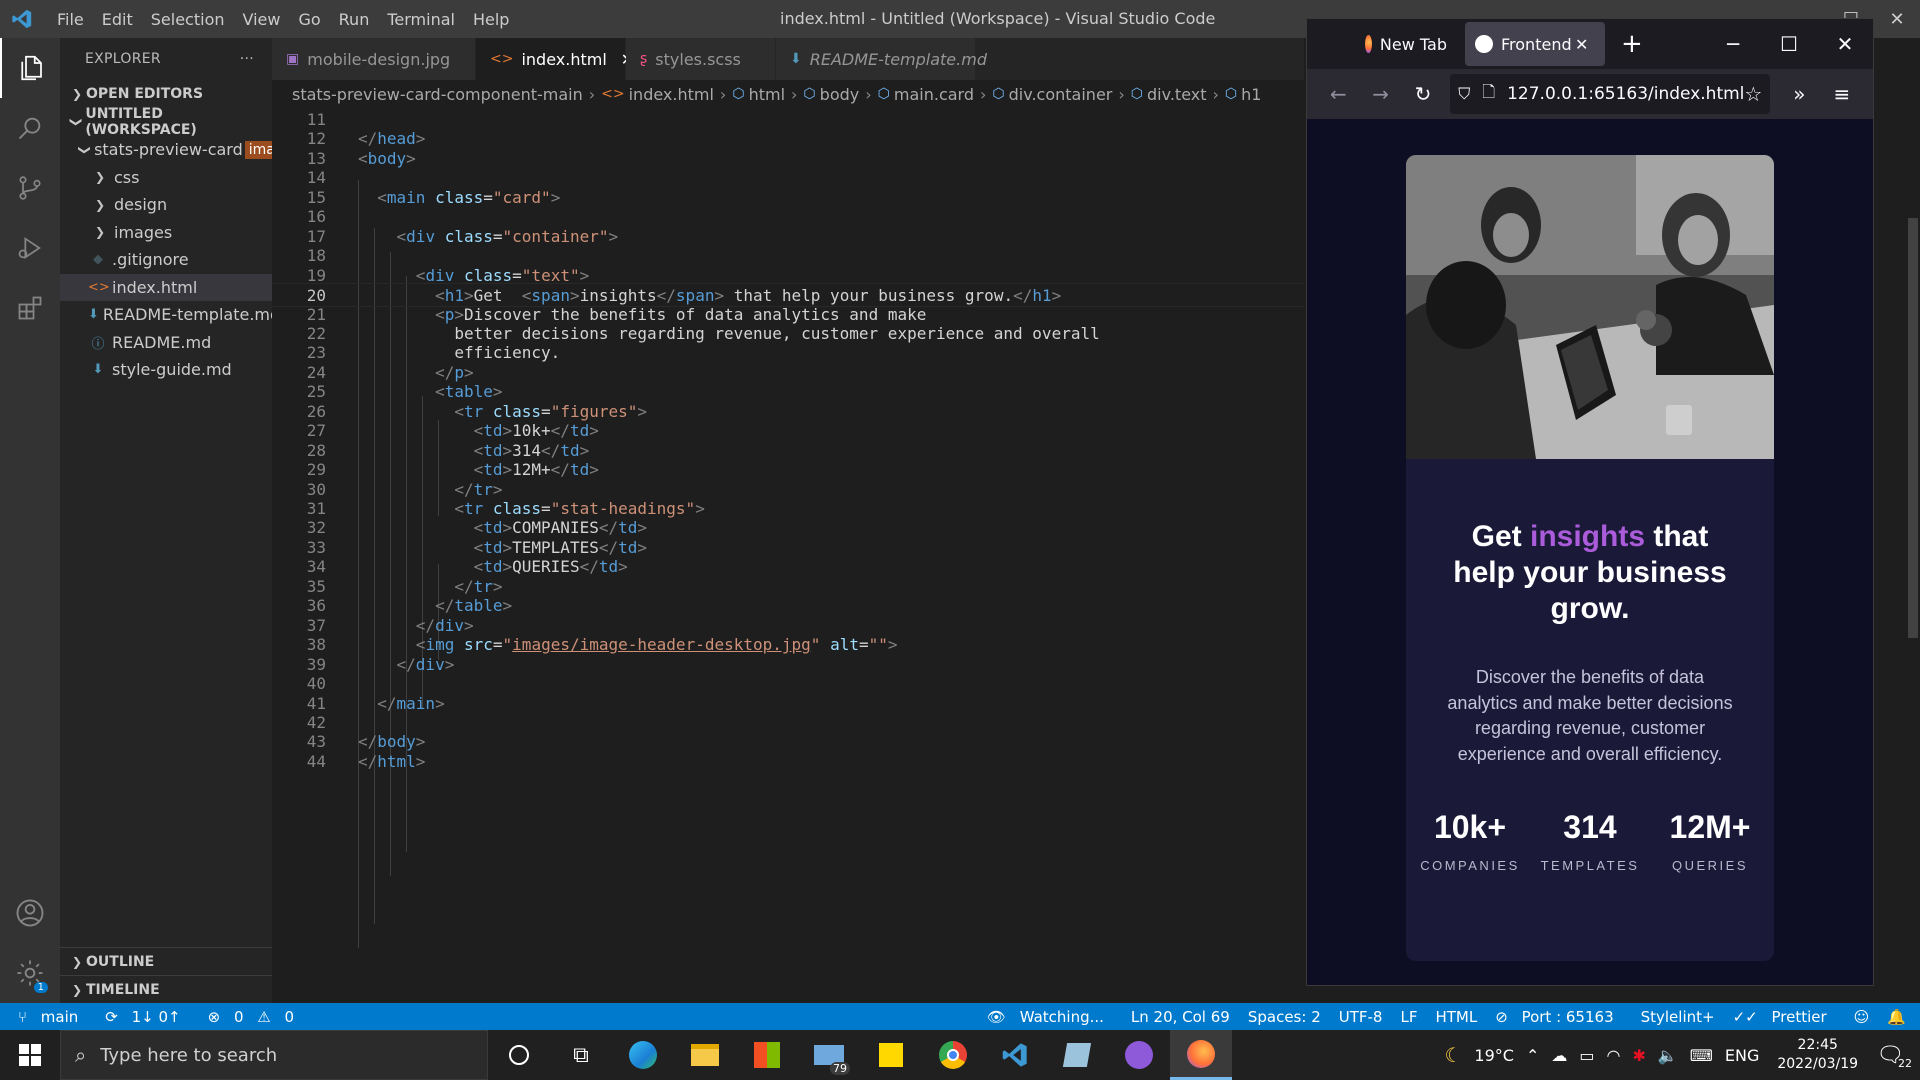 The image size is (1920, 1080). What do you see at coordinates (1558, 1017) in the screenshot?
I see `live-server-port: ⊘ Port : 65163` at bounding box center [1558, 1017].